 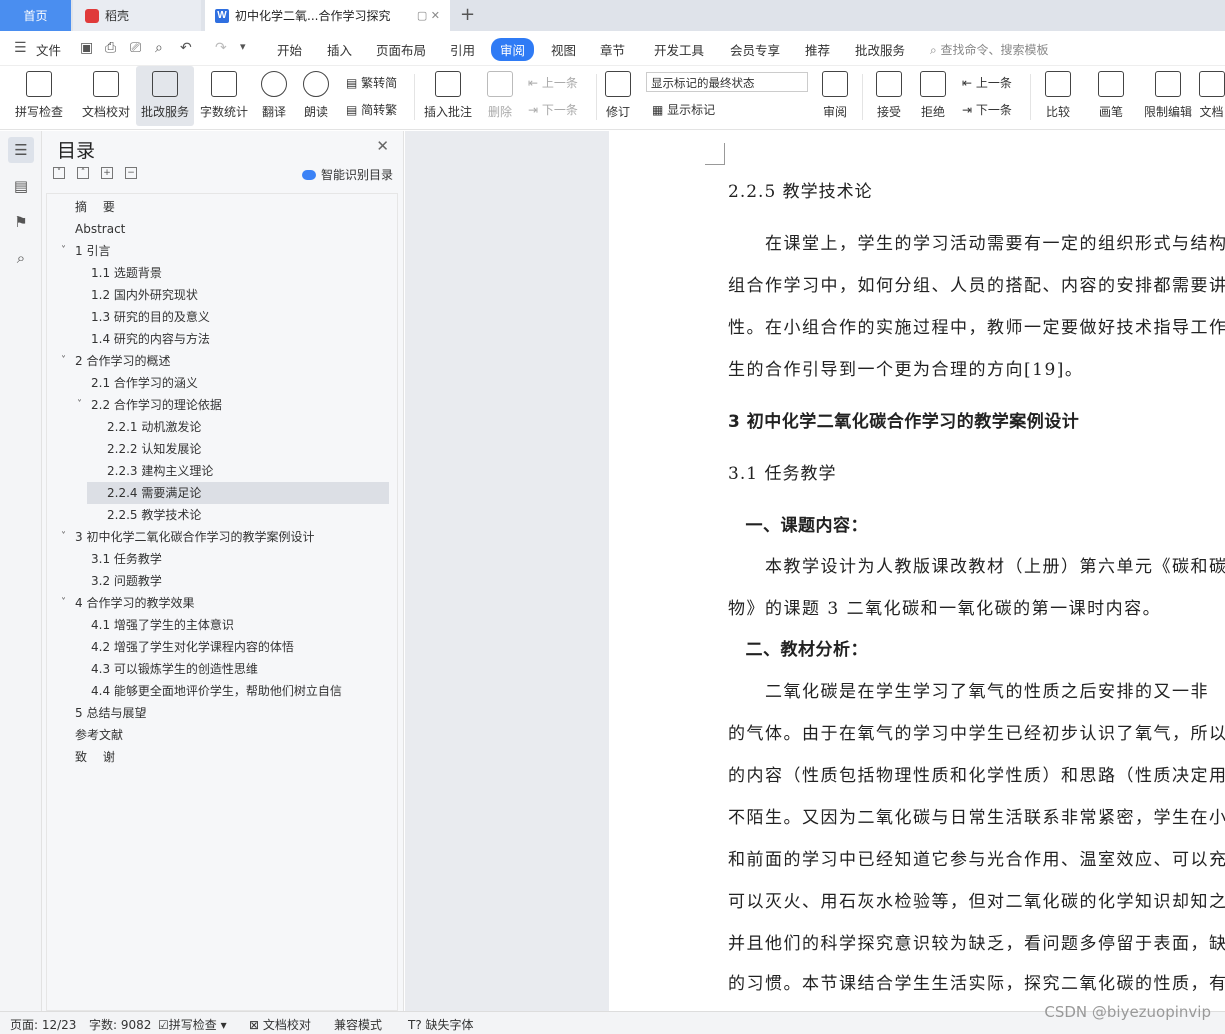 I want to click on redo-icon: ↷, so click(x=221, y=48).